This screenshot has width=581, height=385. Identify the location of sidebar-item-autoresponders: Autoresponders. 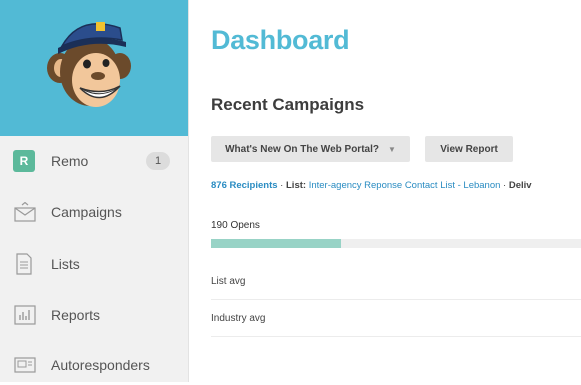
(94, 365).